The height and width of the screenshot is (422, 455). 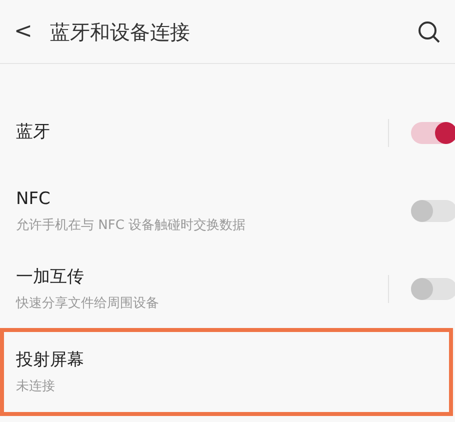 I want to click on setting-title: 投射屏幕, so click(x=232, y=361).